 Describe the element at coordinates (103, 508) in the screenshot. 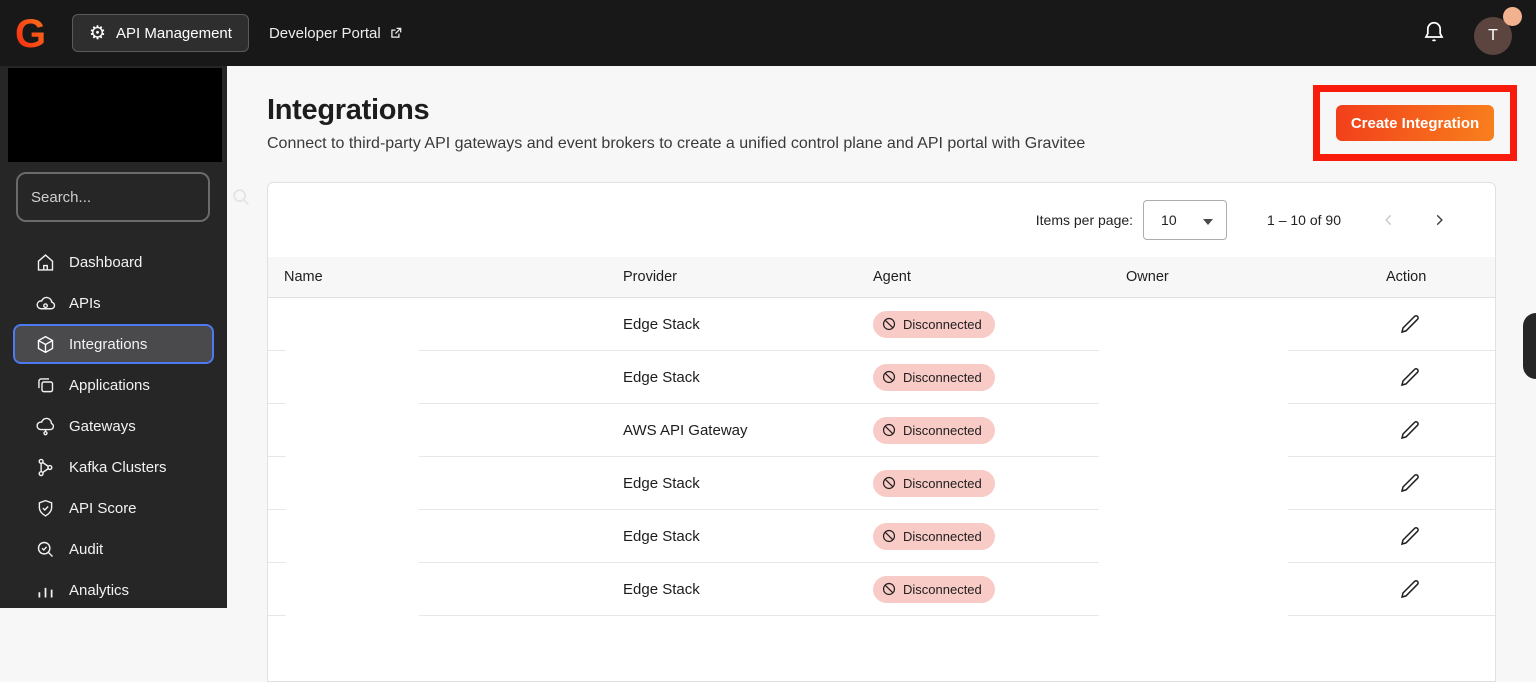

I see `sidebar-item-label: API Score` at that location.